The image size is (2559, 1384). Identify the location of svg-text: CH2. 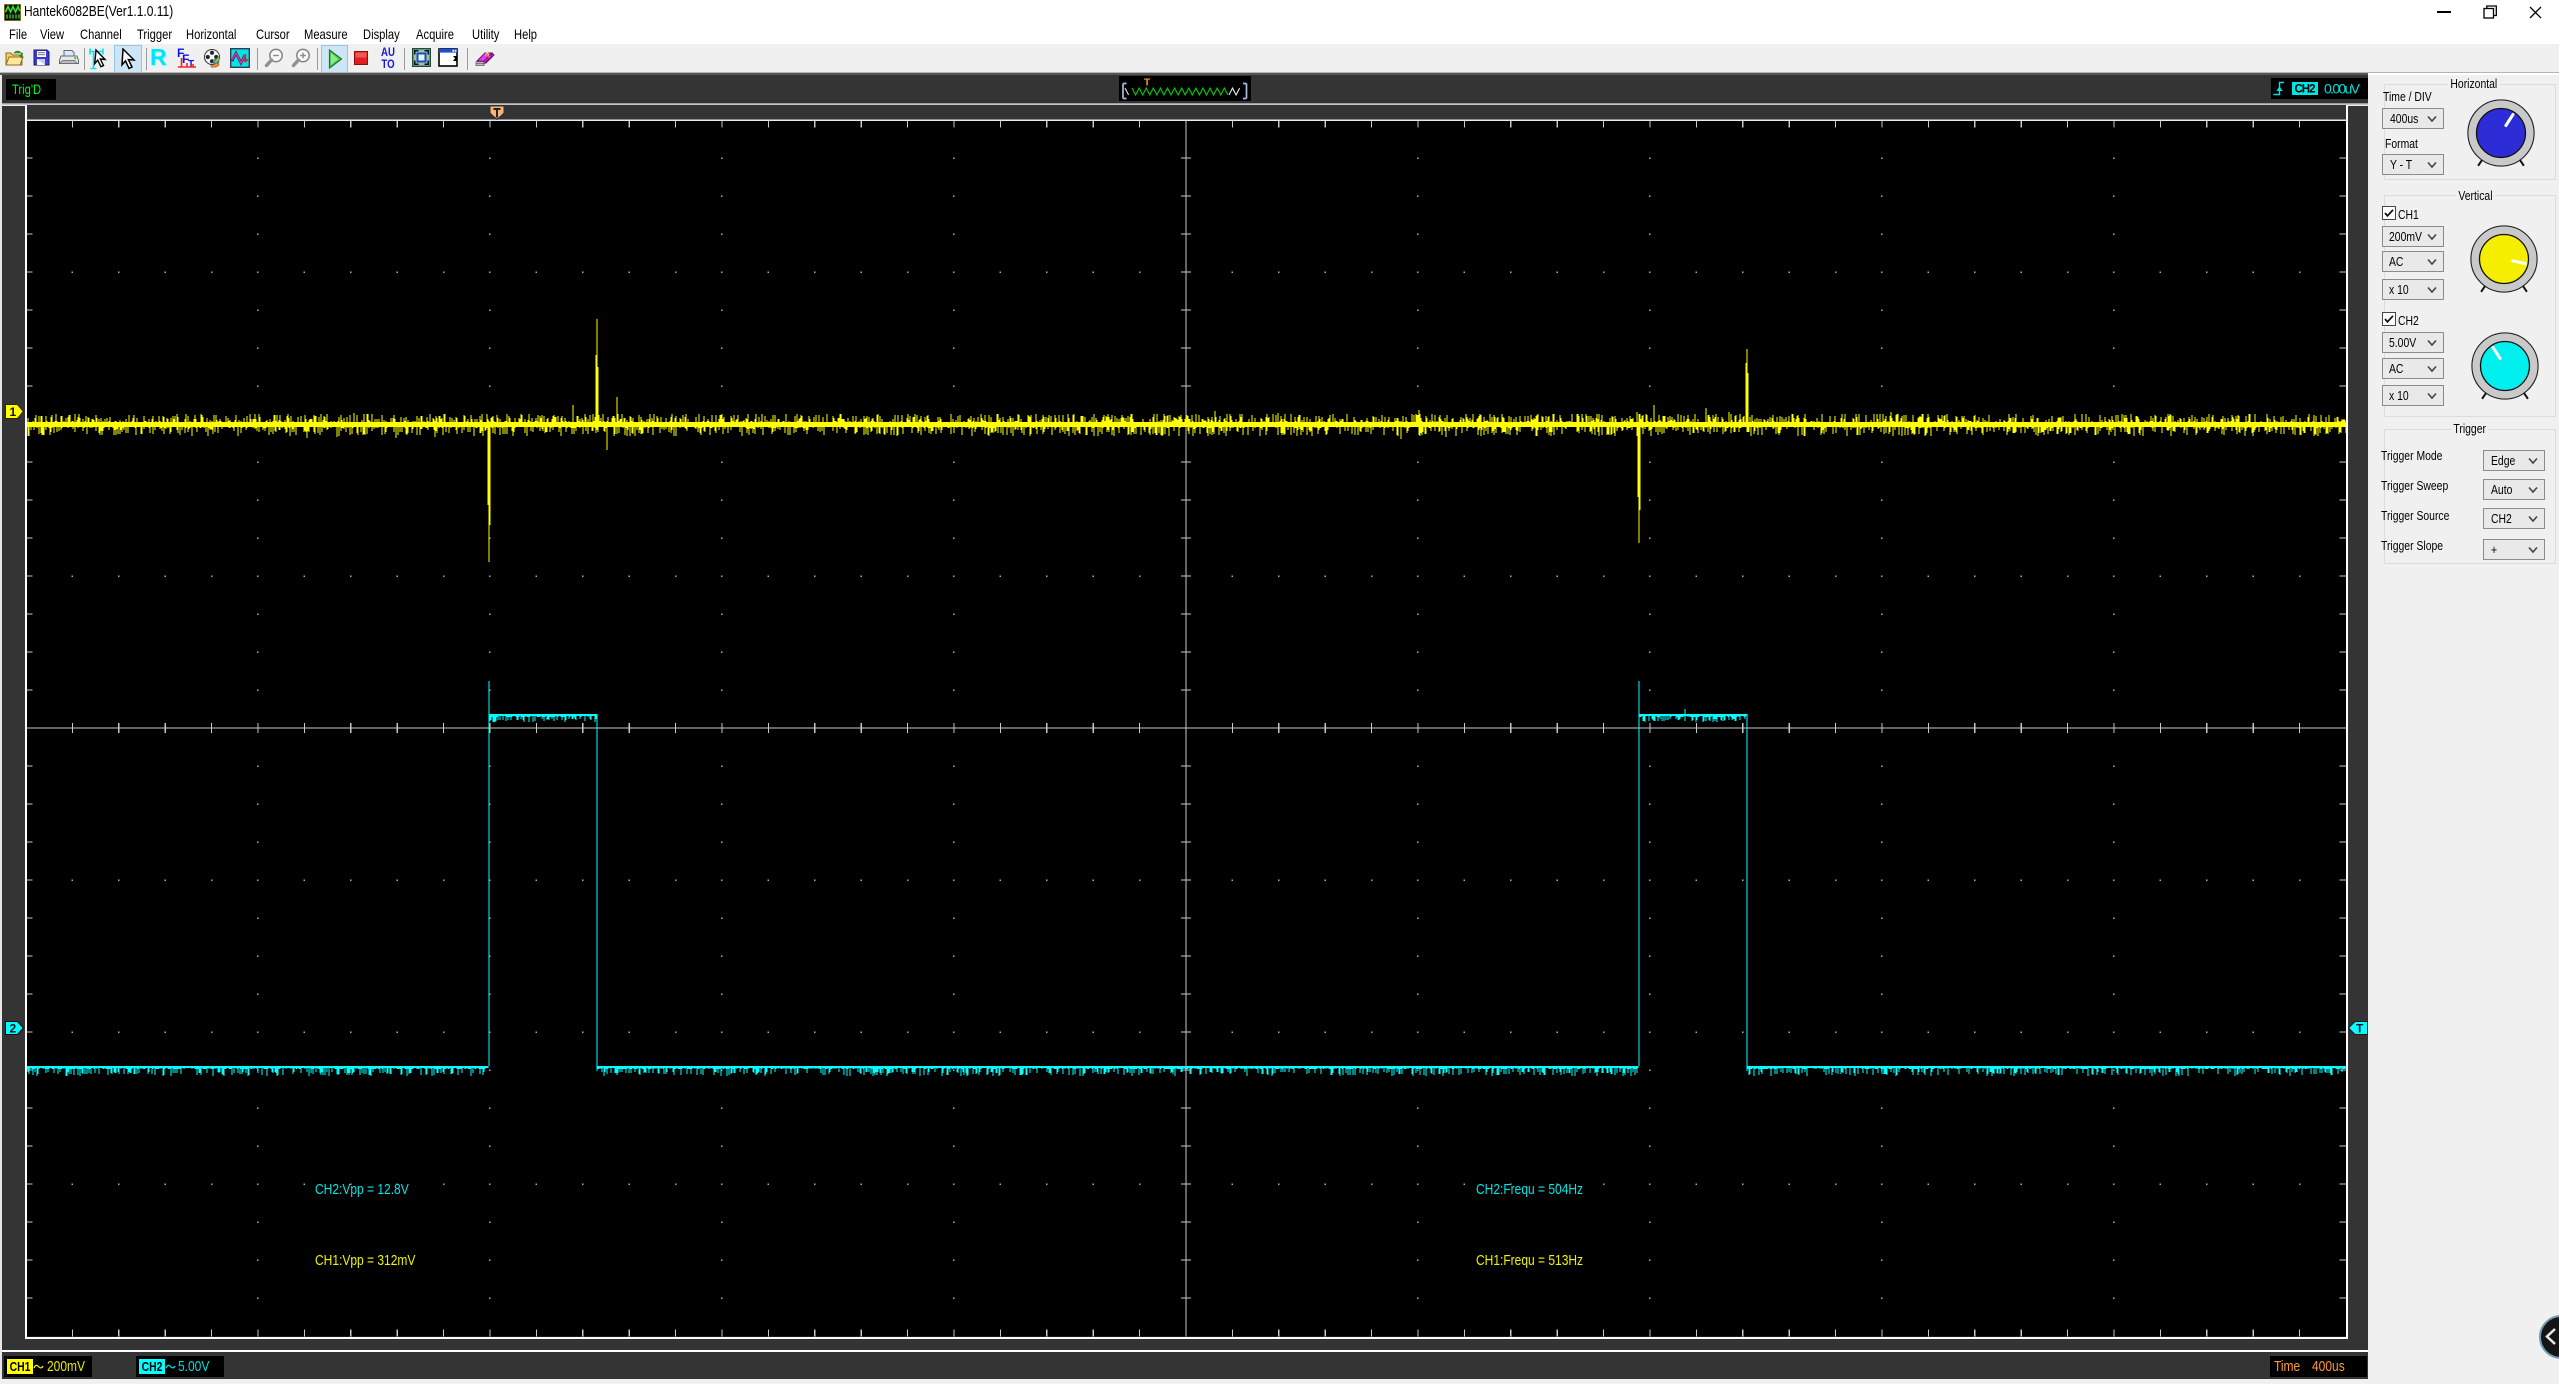
(2305, 90).